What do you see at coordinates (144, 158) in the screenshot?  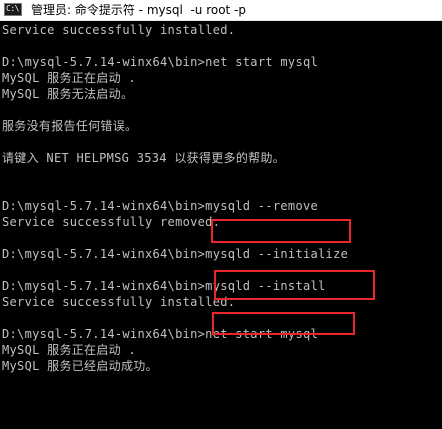 I see `console-line: 请键入 NET HELPMSG 3534 以获得更多的帮助。` at bounding box center [144, 158].